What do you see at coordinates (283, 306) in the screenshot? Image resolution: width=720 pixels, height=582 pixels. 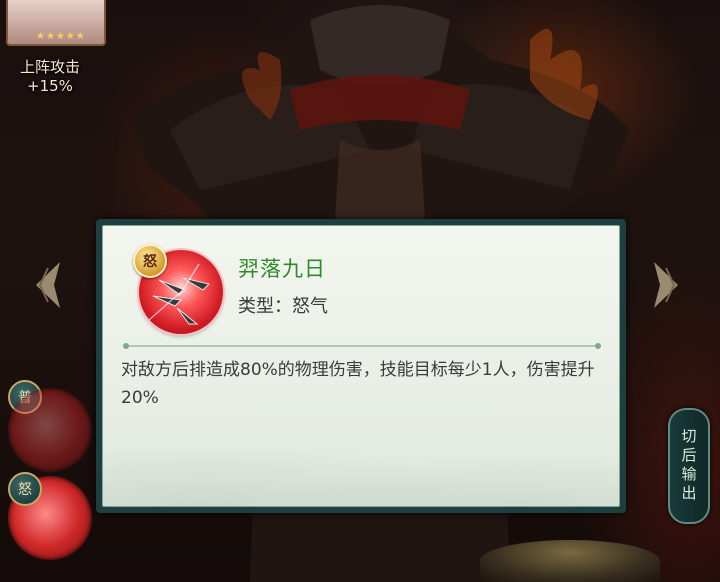 I see `skill-type: 类型：怒气` at bounding box center [283, 306].